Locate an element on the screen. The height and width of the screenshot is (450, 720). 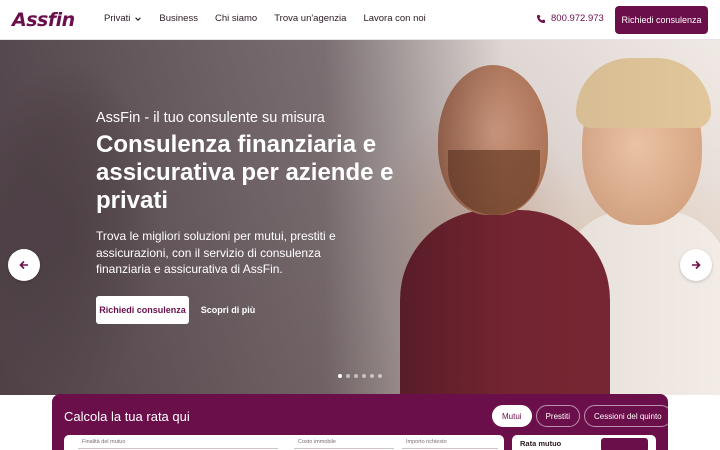
phone-link: 800.972.973 is located at coordinates (570, 18).